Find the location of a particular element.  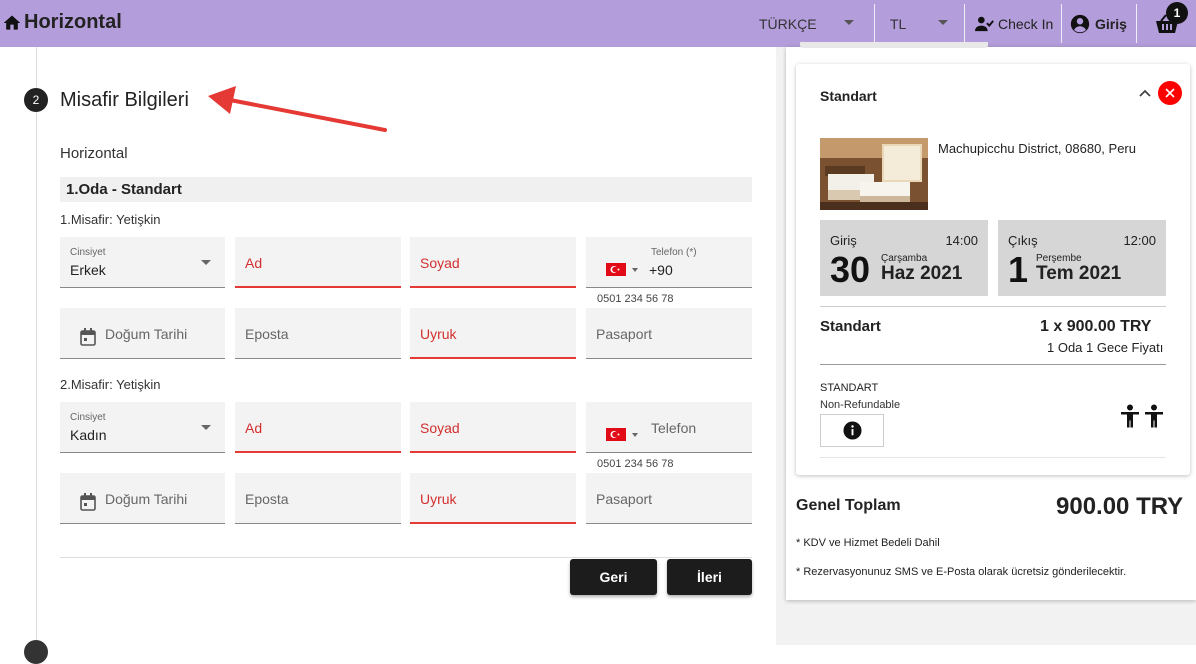

next-step-badge is located at coordinates (36, 652).